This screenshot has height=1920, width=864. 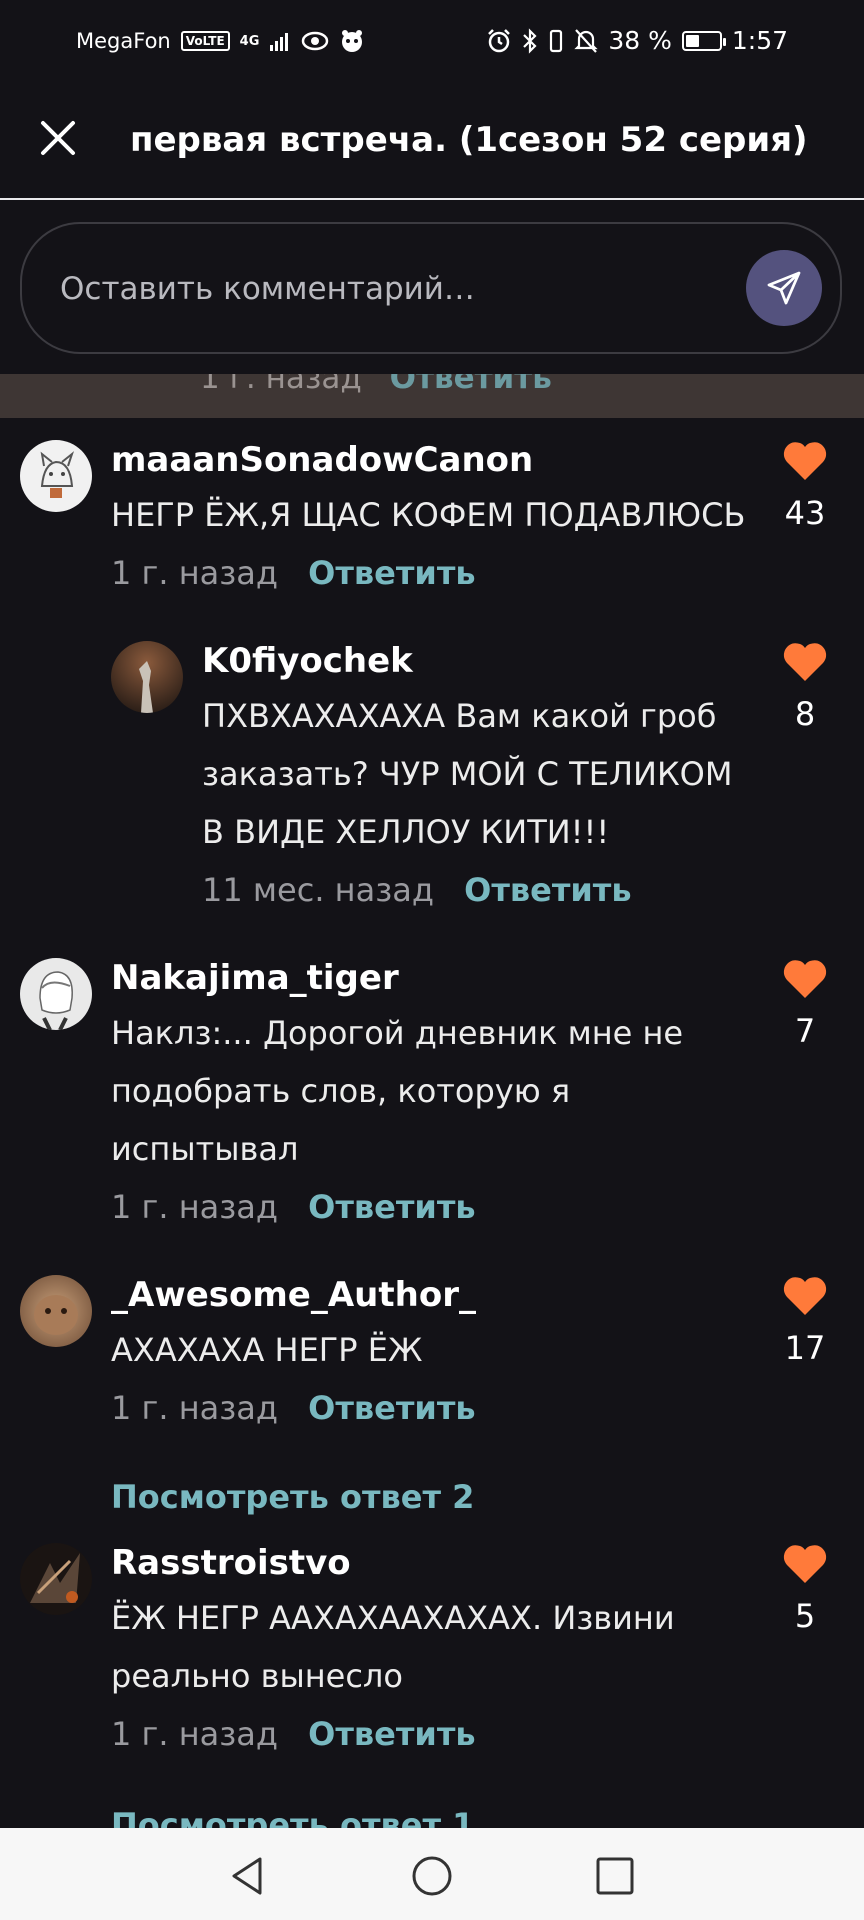 I want to click on comment-text: НЕГР ЁЖ,Я ЩАС КОФЕМ ПОДАВЛЮСЬ, so click(x=428, y=515).